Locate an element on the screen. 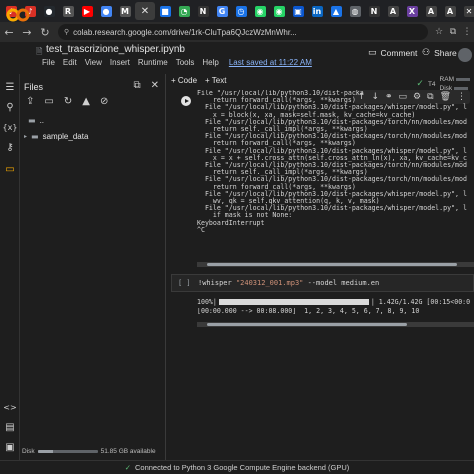  hide-files-icon: ⊘ is located at coordinates (104, 101).